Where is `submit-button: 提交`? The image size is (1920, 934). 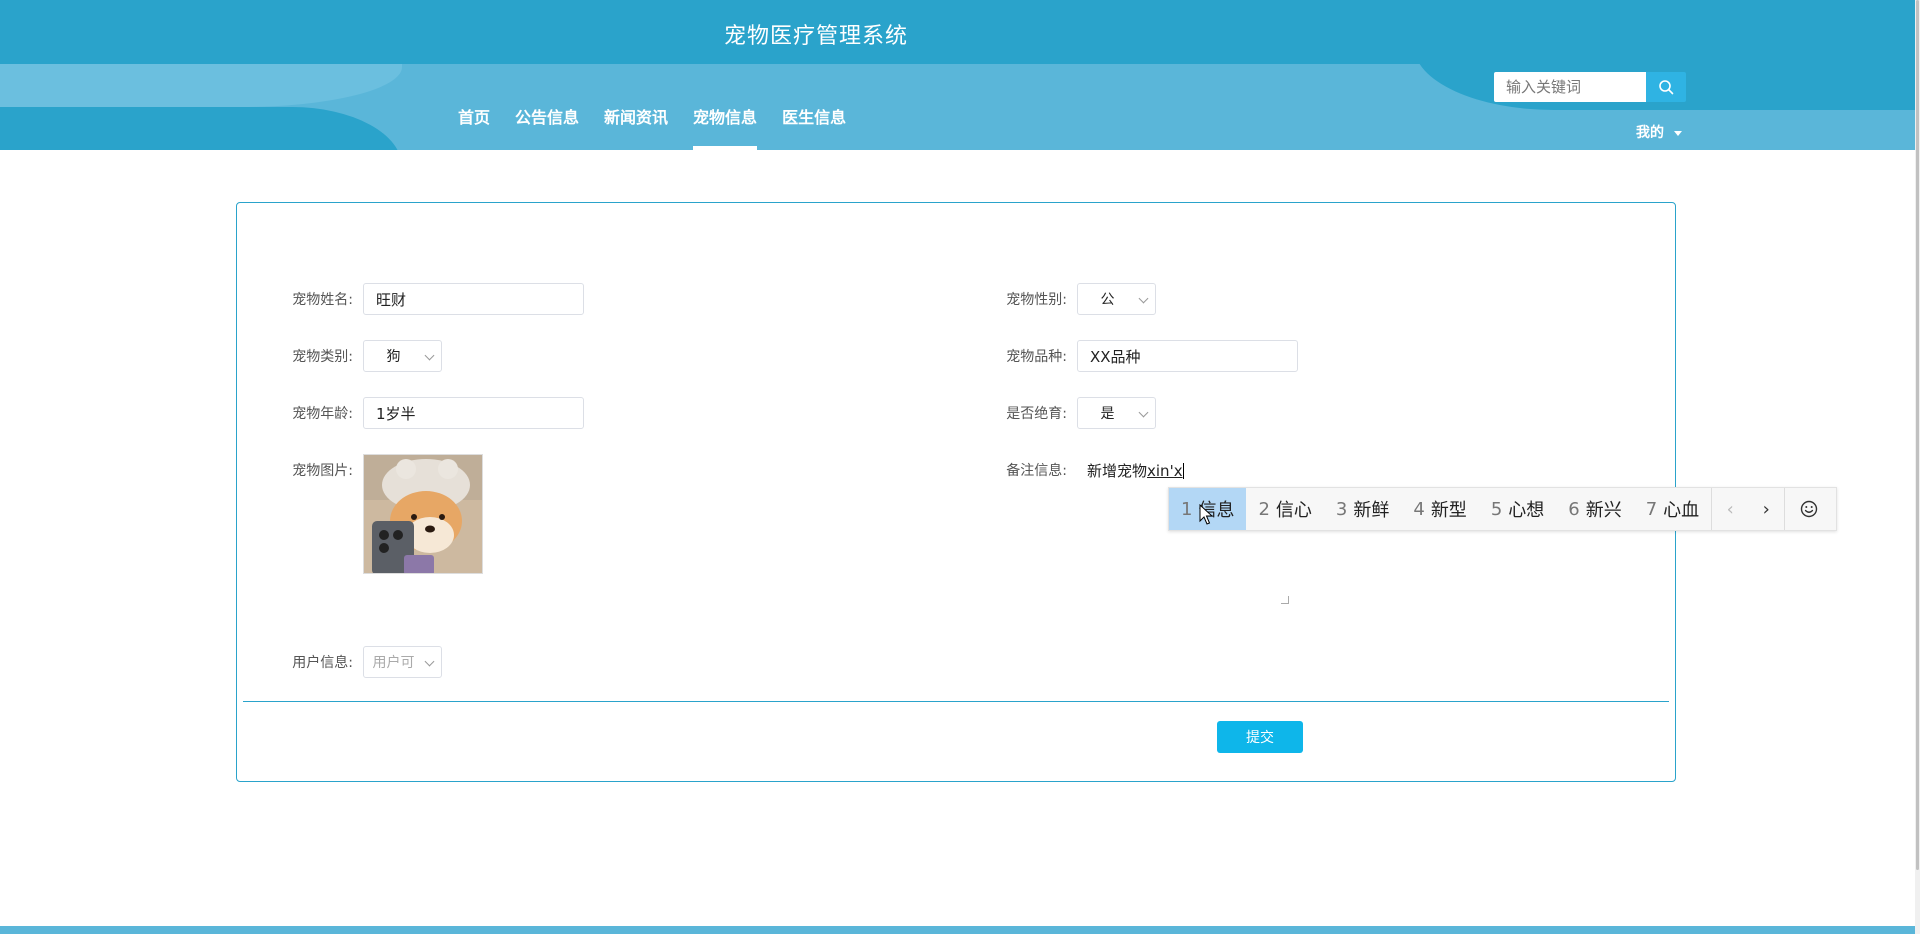 submit-button: 提交 is located at coordinates (1260, 737).